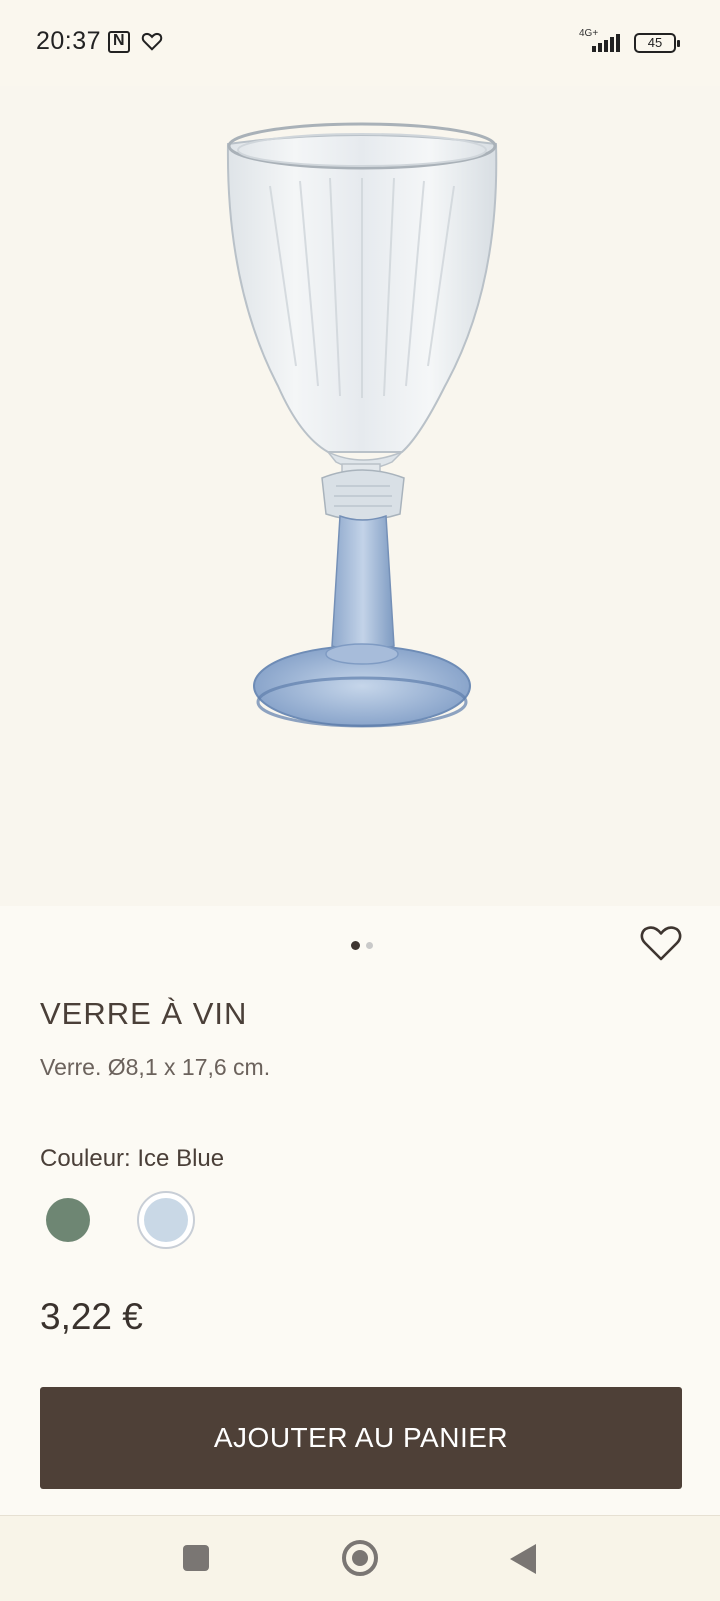 The height and width of the screenshot is (1601, 720). What do you see at coordinates (360, 43) in the screenshot?
I see `status-bar: 20:37 4G+ 45` at bounding box center [360, 43].